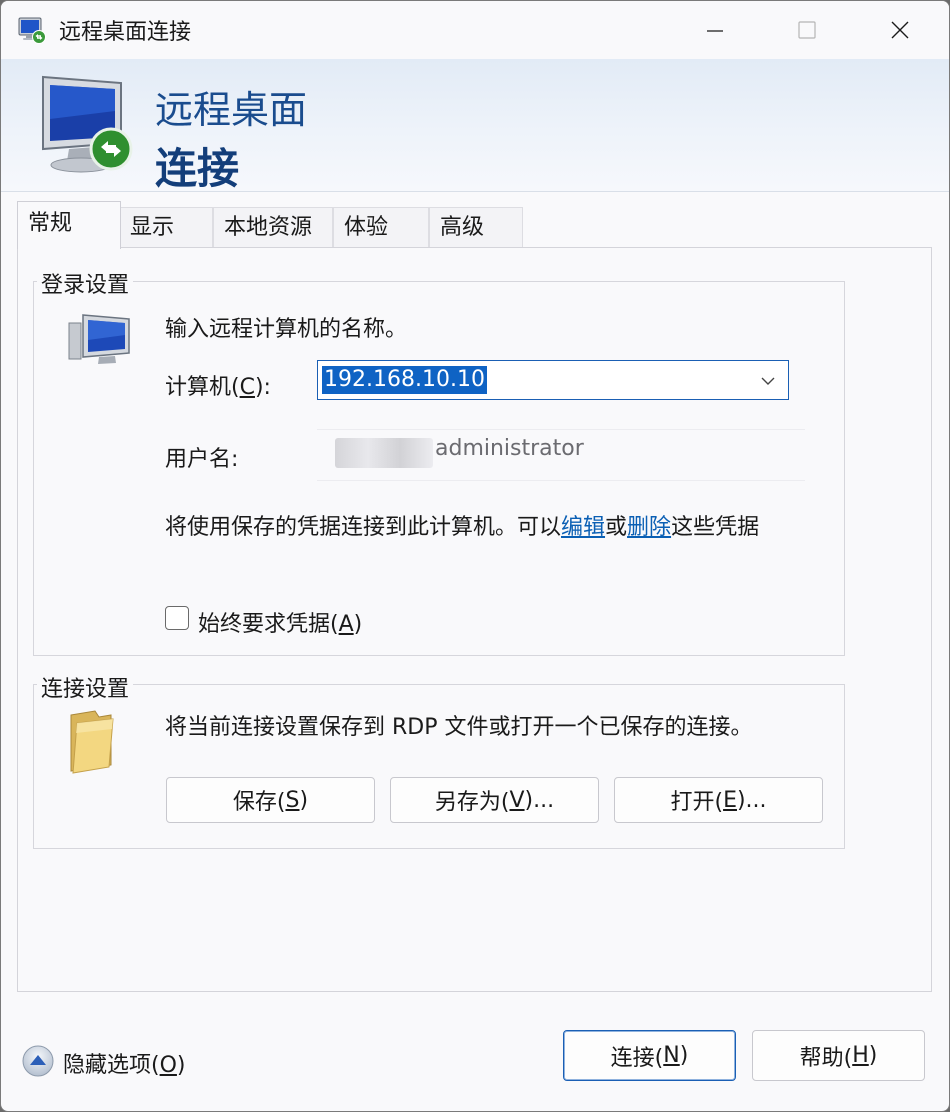  I want to click on always-ask-credentials-checkbox, so click(177, 618).